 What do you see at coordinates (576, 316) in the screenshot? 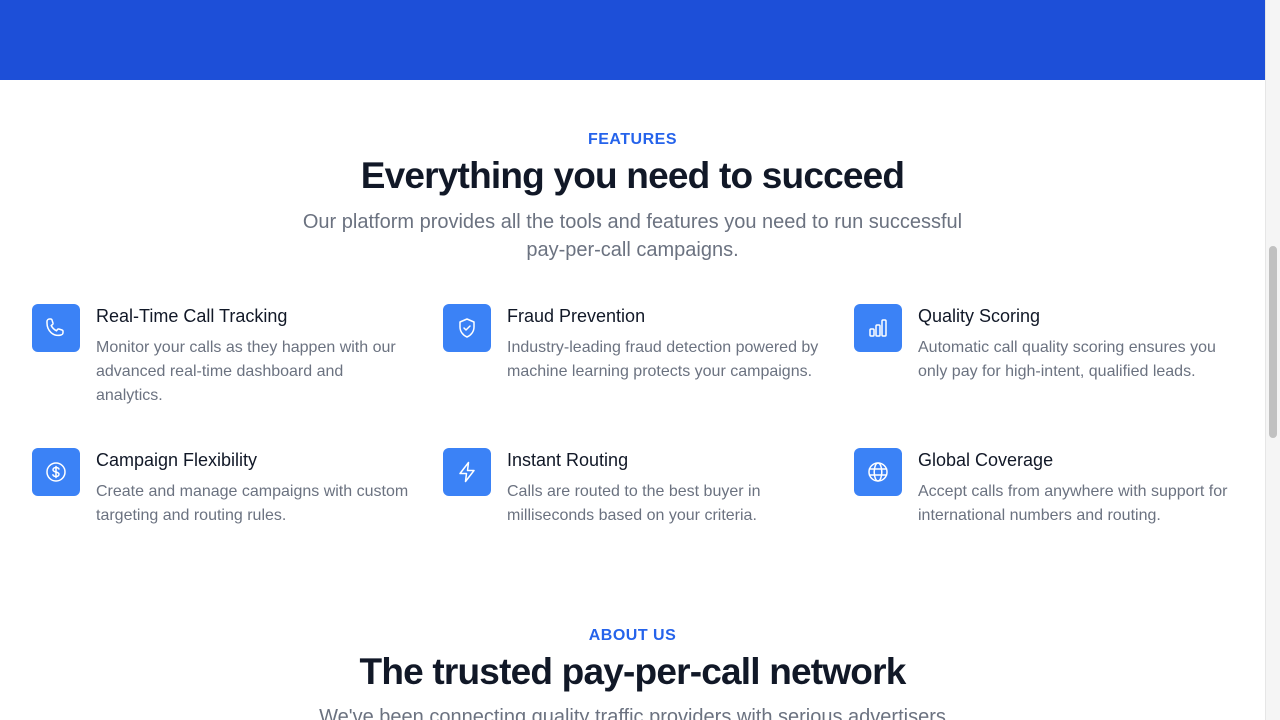
I see `feature-title: Fraud Prevention` at bounding box center [576, 316].